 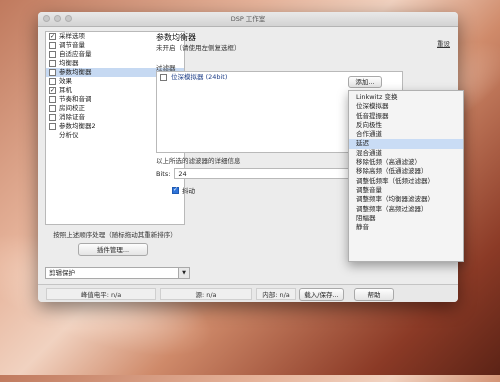 I want to click on menu-item: 低音提振器, so click(x=406, y=116).